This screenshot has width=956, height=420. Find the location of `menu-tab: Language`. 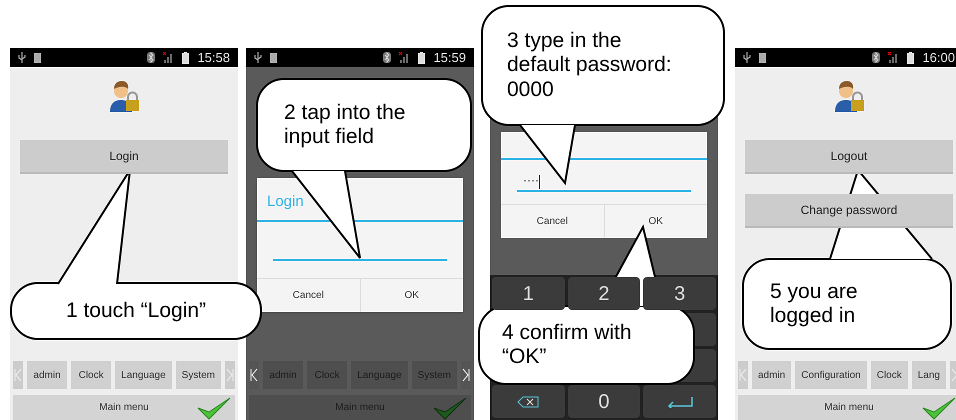

menu-tab: Language is located at coordinates (143, 375).